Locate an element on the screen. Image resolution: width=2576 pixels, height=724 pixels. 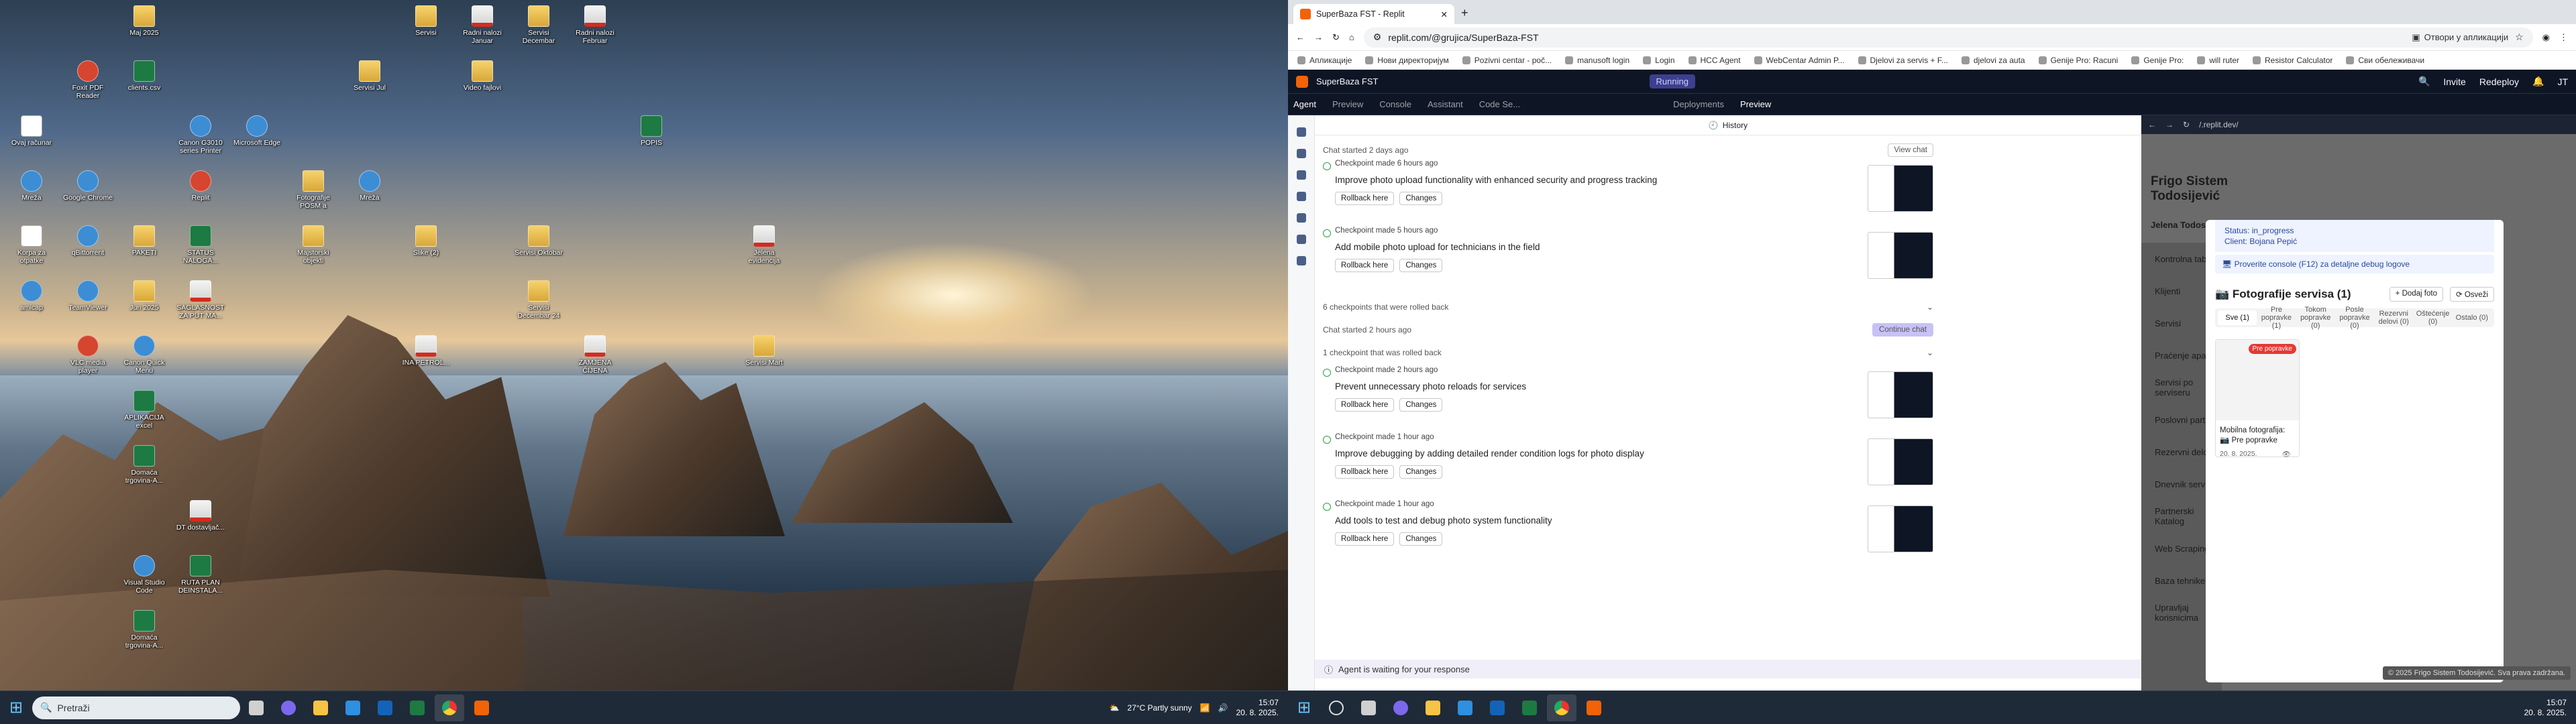
avatar: JT is located at coordinates (2562, 81).